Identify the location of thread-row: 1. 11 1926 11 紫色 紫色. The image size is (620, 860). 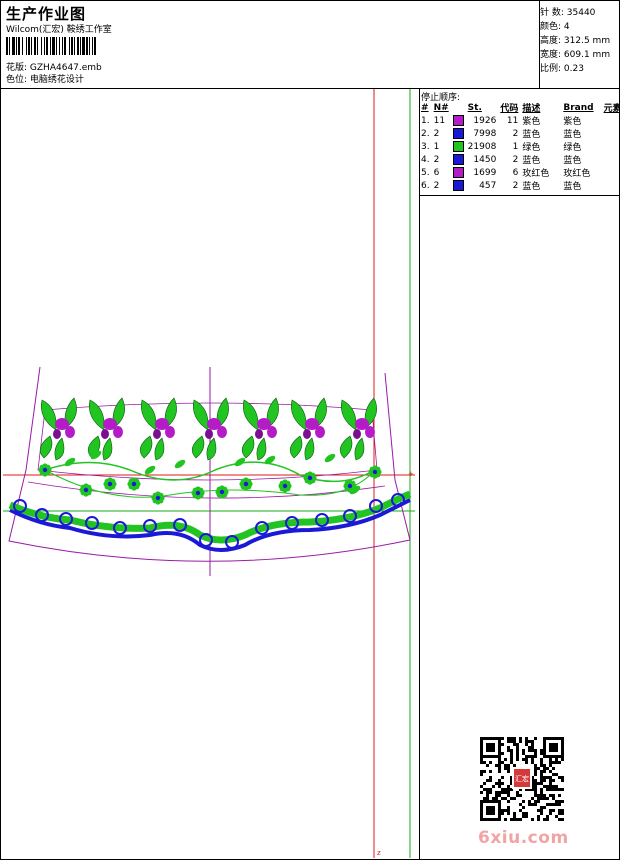
(501, 121).